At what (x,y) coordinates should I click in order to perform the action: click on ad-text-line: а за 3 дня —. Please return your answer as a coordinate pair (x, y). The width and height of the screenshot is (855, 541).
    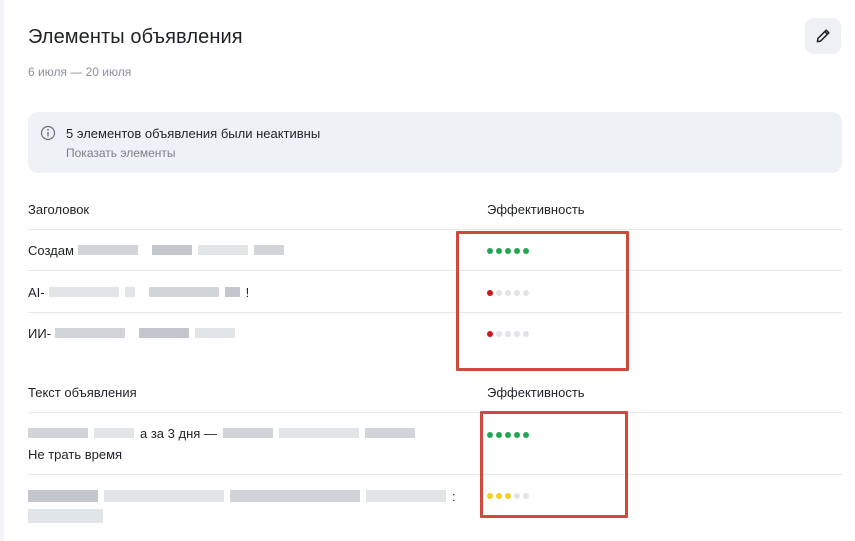
    Looking at the image, I should click on (178, 433).